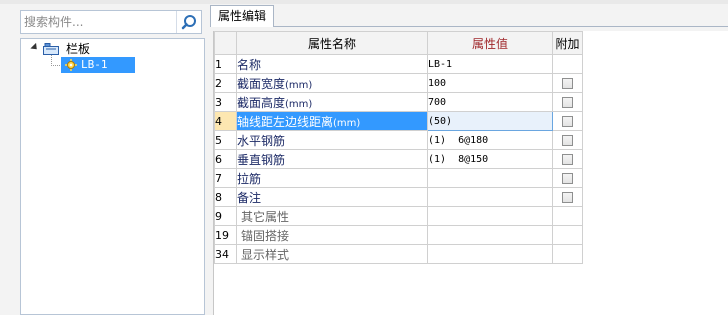 Image resolution: width=728 pixels, height=315 pixels. I want to click on property-name-text: 截面宽度, so click(261, 83).